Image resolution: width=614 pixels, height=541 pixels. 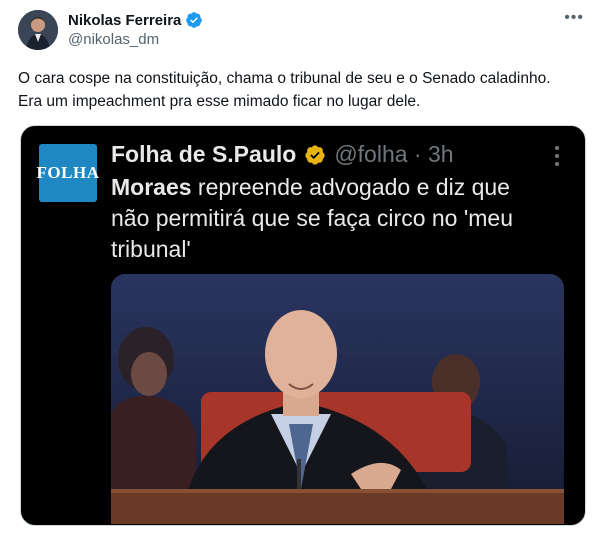 What do you see at coordinates (204, 154) in the screenshot?
I see `embedded-name: Folha de S.Paulo` at bounding box center [204, 154].